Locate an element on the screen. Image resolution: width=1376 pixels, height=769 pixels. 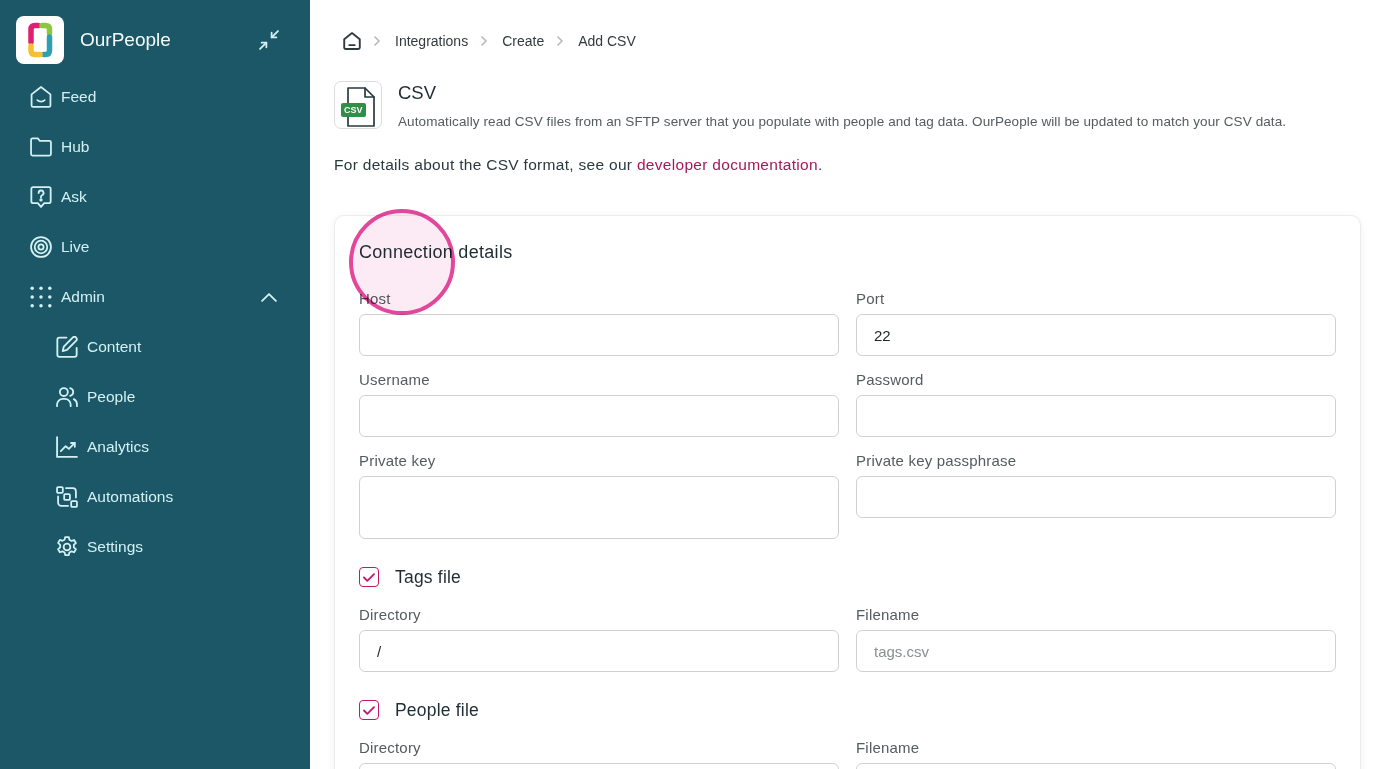
nav-item: Ask is located at coordinates (145, 197).